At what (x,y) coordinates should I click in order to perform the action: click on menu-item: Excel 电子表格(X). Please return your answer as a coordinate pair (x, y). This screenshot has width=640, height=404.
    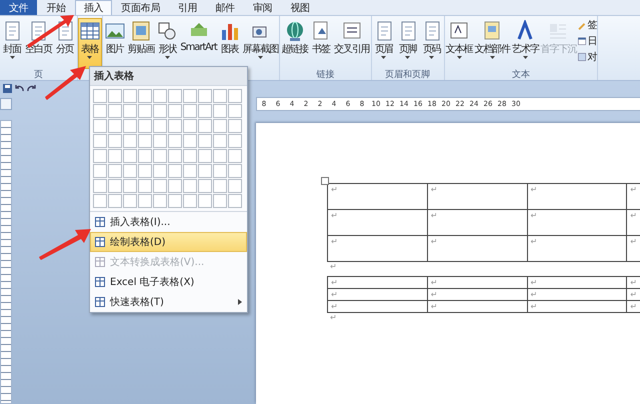
    Looking at the image, I should click on (168, 282).